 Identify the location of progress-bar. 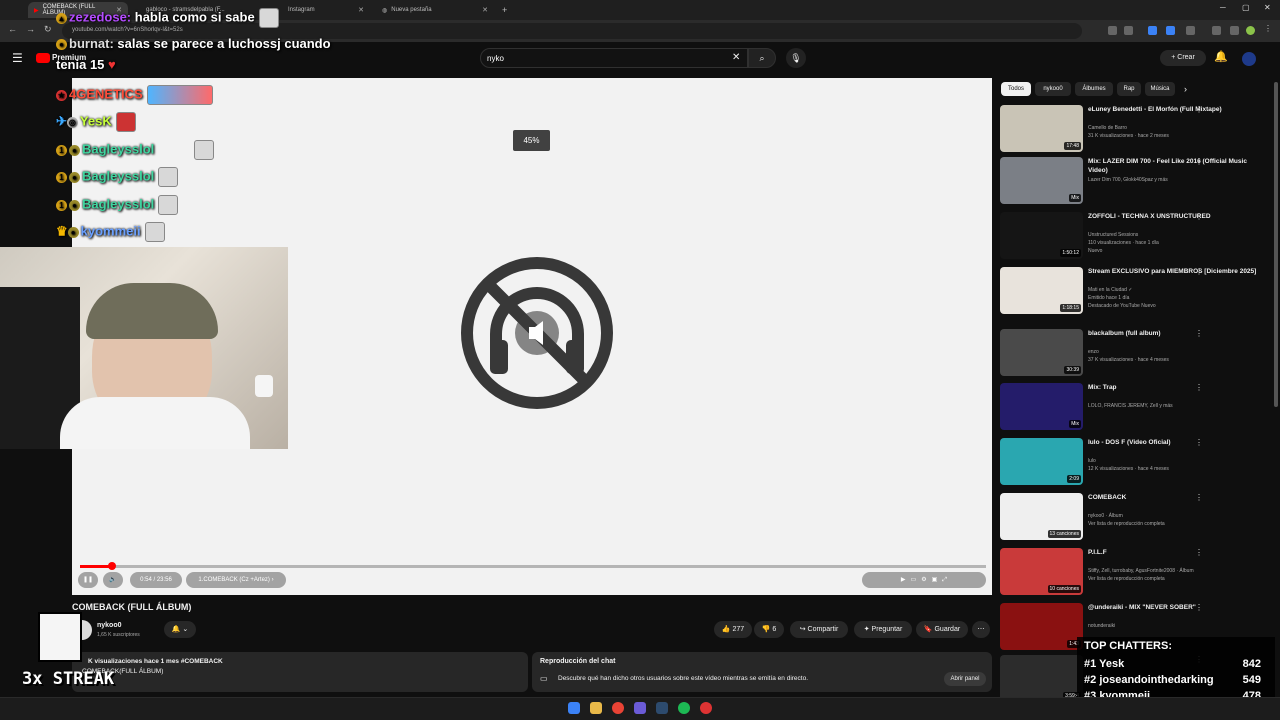
(533, 566).